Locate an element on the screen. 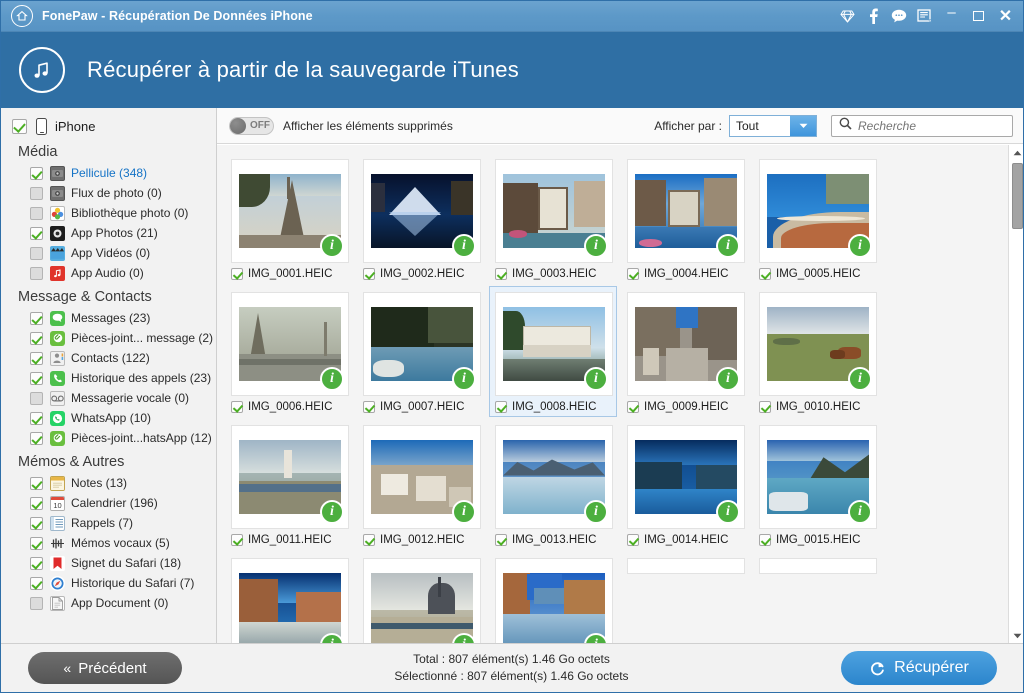 This screenshot has width=1024, height=693. sidebar-item-app-document-0: App Document (0) is located at coordinates (108, 603).